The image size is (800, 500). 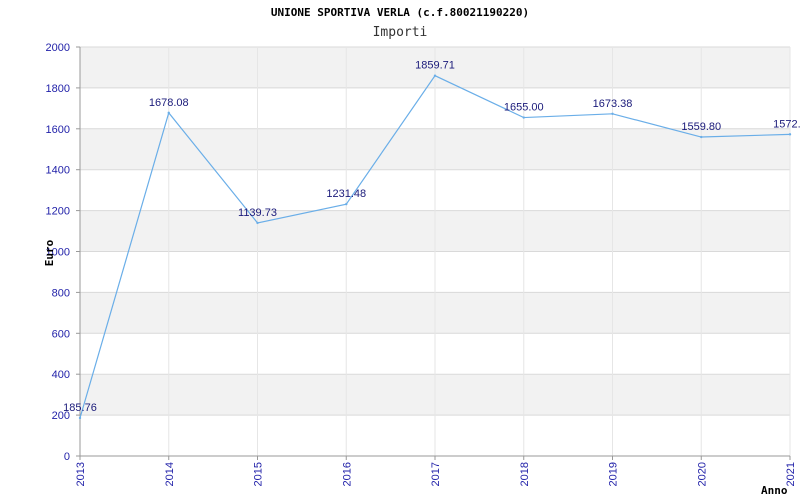 I want to click on y-axis-label: Euro, so click(x=49, y=252).